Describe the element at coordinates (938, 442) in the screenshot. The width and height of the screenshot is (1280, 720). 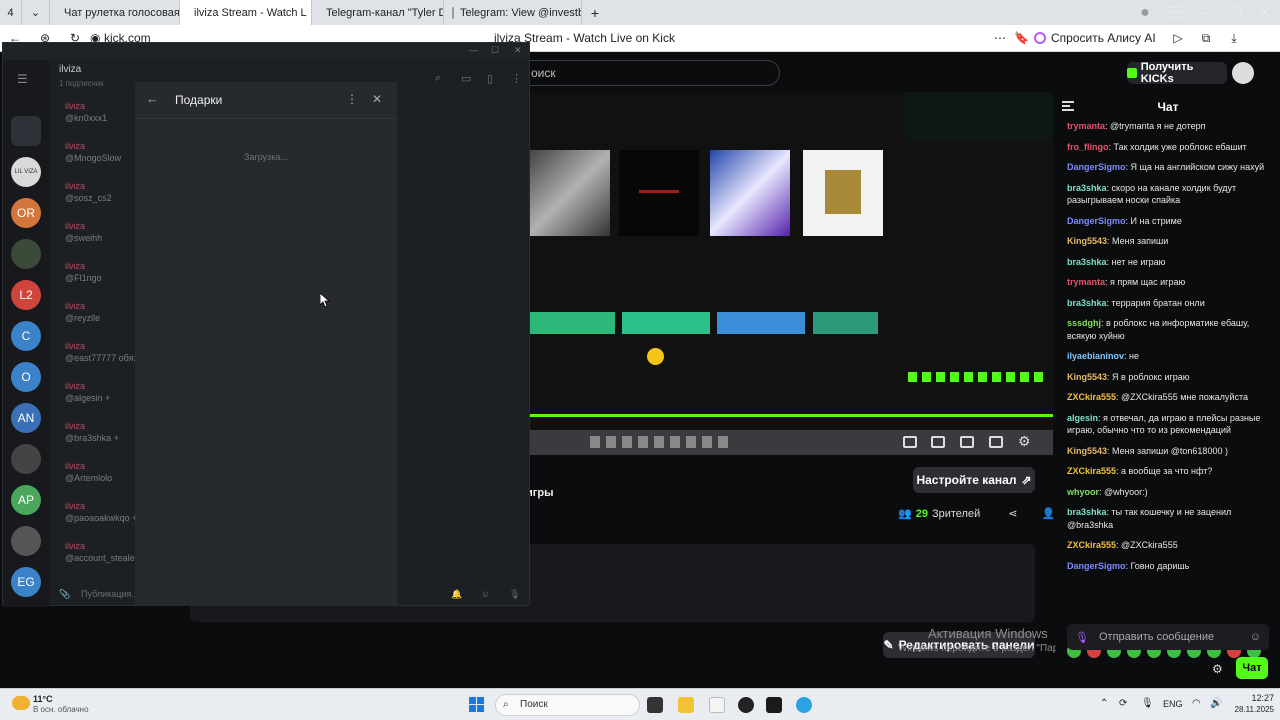
I see `clip-icon` at that location.